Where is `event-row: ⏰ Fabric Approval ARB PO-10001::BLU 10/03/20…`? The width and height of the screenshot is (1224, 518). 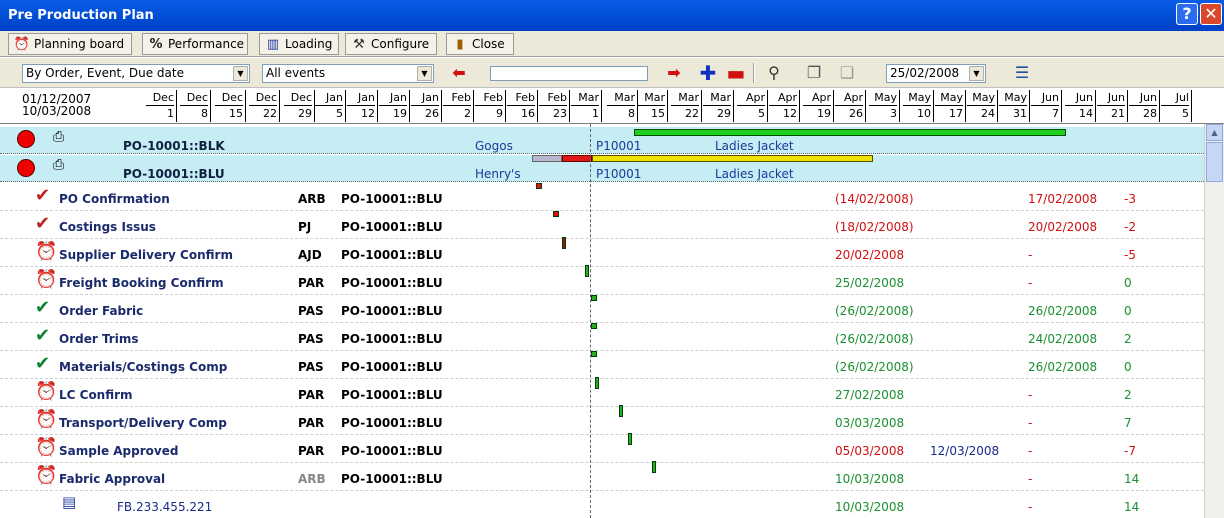 event-row: ⏰ Fabric Approval ARB PO-10001::BLU 10/03/20… is located at coordinates (602, 477).